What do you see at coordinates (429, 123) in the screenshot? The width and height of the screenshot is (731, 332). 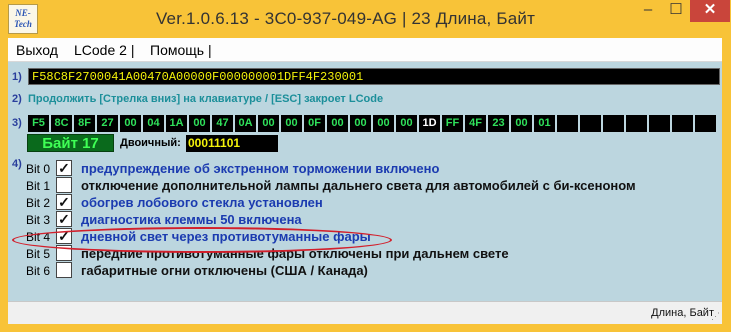 I see `byte-cell: 1D` at bounding box center [429, 123].